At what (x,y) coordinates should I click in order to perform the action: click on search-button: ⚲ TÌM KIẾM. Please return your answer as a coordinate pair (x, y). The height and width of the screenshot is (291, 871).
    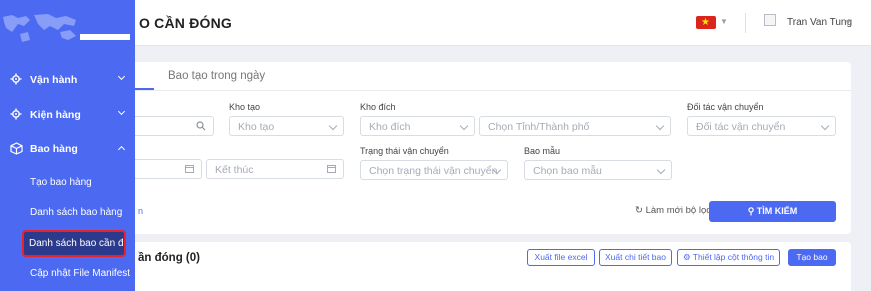
    Looking at the image, I should click on (772, 211).